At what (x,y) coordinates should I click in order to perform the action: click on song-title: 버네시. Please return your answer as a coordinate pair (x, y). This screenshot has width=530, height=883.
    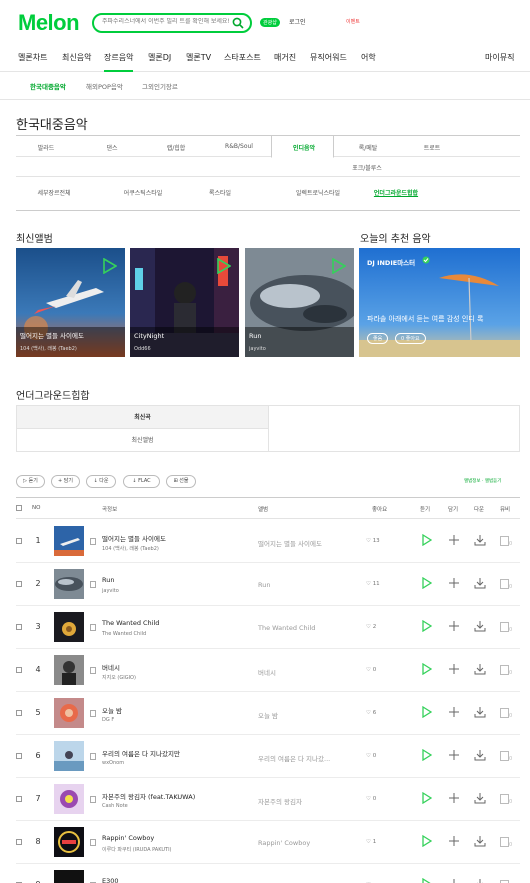
    Looking at the image, I should click on (111, 667).